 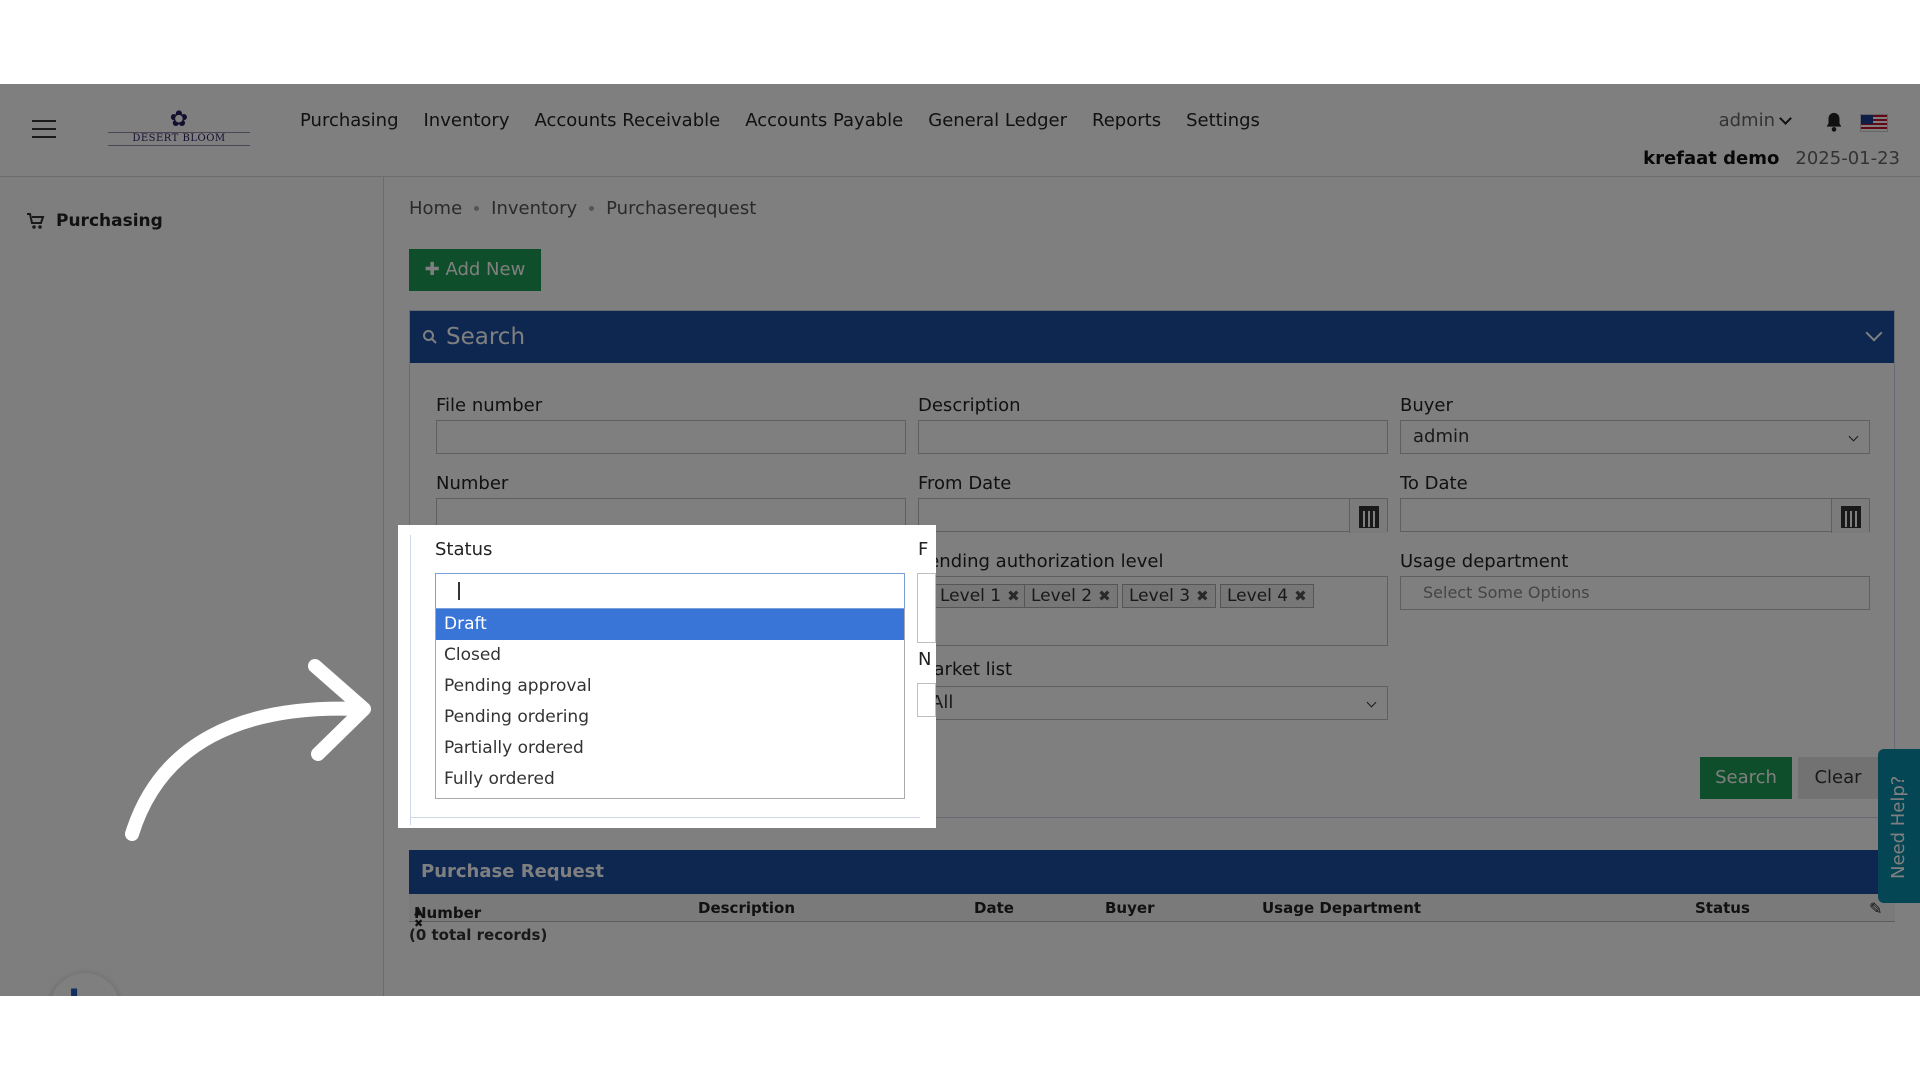 What do you see at coordinates (670, 748) in the screenshot?
I see `status-option-partially-ordered: Partially ordered` at bounding box center [670, 748].